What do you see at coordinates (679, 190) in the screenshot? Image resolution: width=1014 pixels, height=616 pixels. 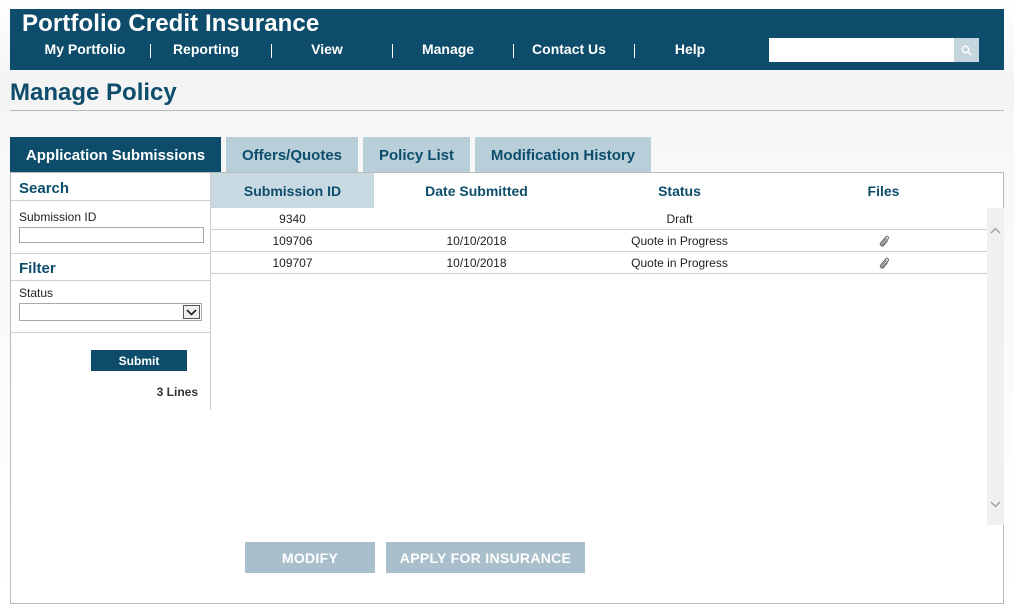 I see `column-header-status: Status` at bounding box center [679, 190].